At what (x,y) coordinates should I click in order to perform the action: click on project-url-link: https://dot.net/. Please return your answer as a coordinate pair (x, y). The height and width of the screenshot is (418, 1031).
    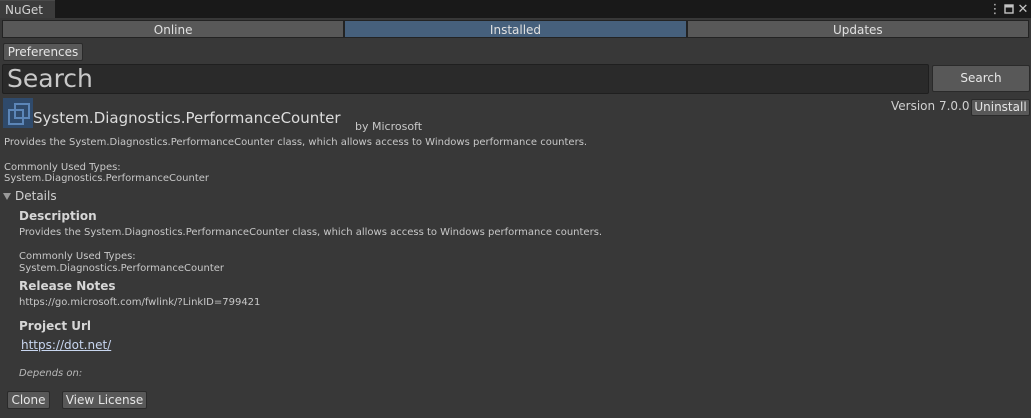
    Looking at the image, I should click on (66, 345).